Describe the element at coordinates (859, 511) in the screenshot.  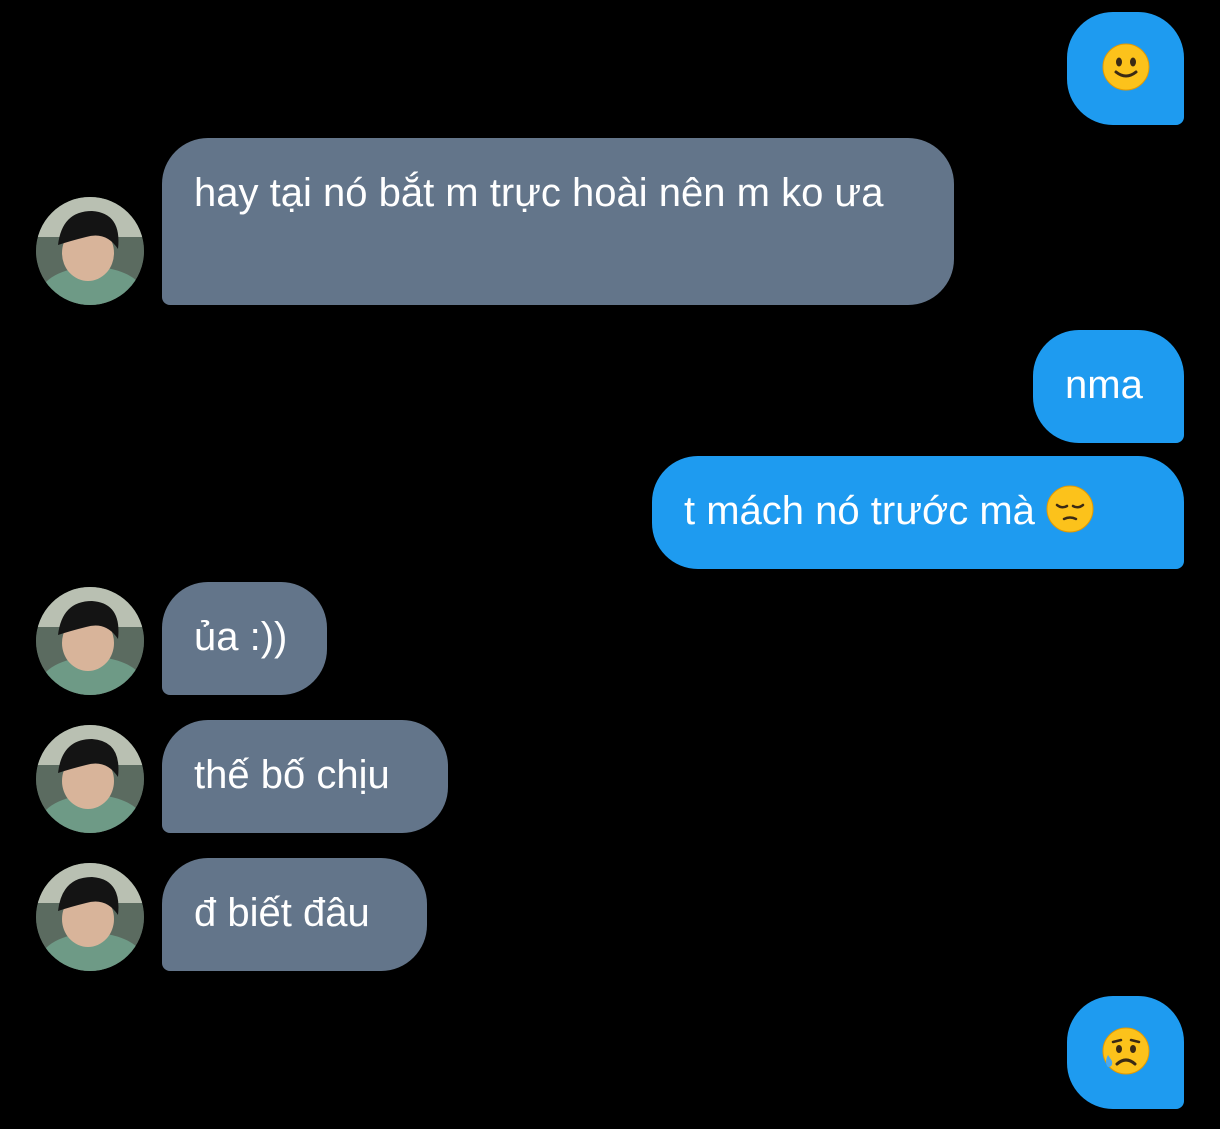
I see `message-text: t mách nó trước mà` at that location.